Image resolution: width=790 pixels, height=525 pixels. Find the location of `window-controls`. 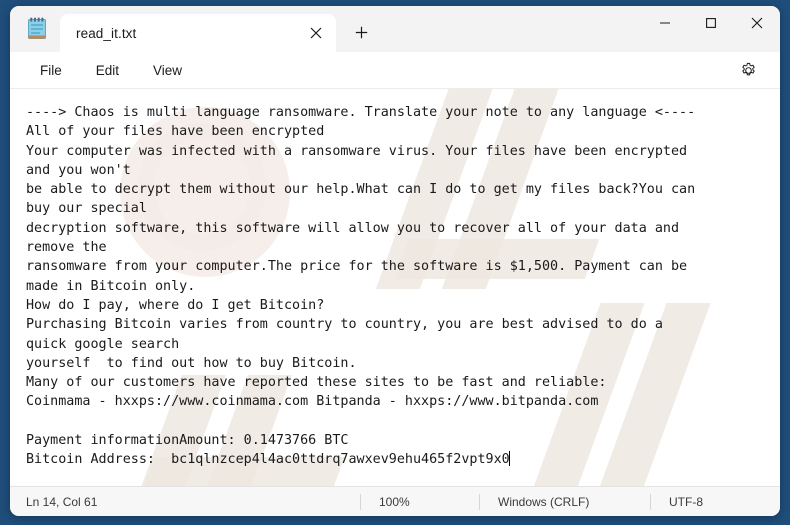

window-controls is located at coordinates (711, 29).